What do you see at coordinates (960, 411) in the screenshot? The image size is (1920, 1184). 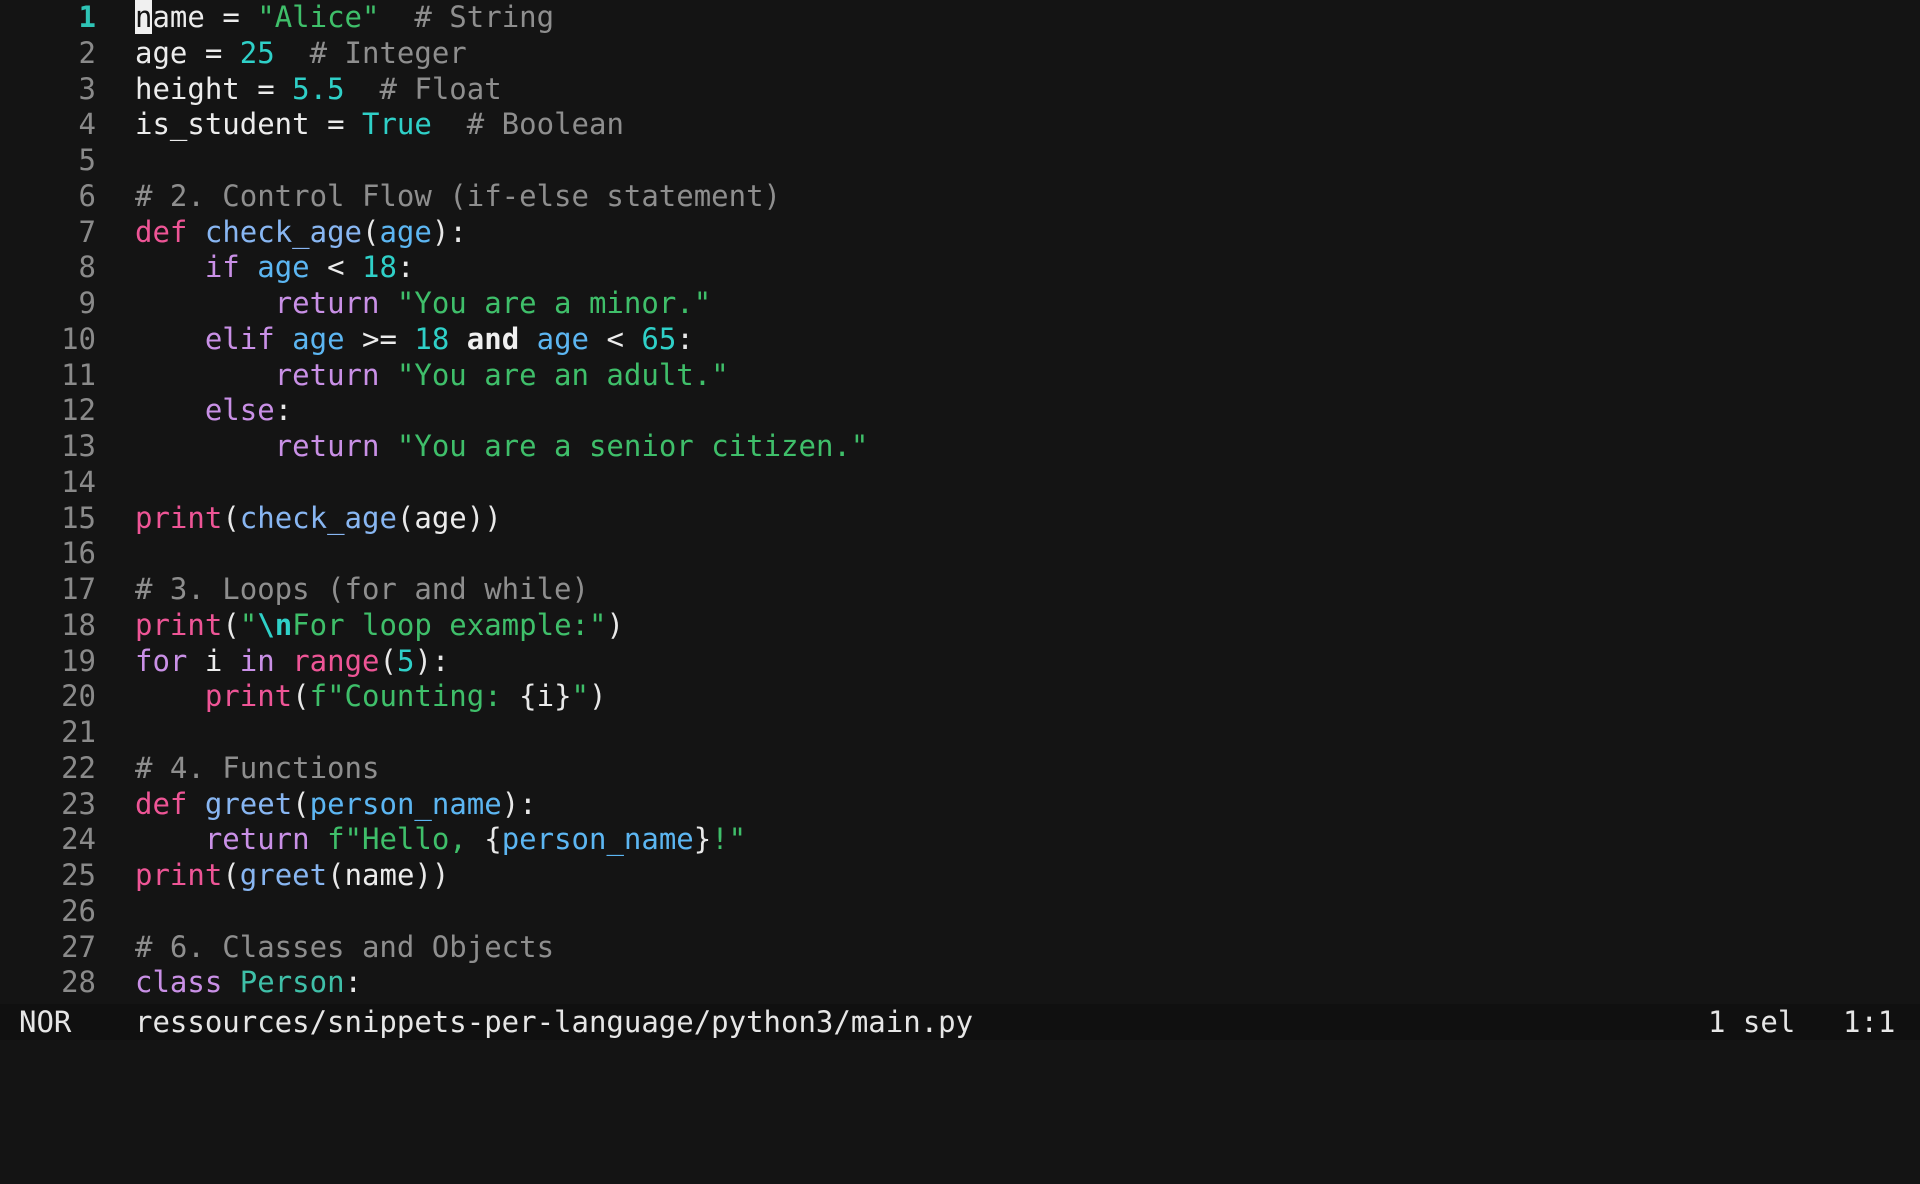 I see `code-line: 12 else:` at bounding box center [960, 411].